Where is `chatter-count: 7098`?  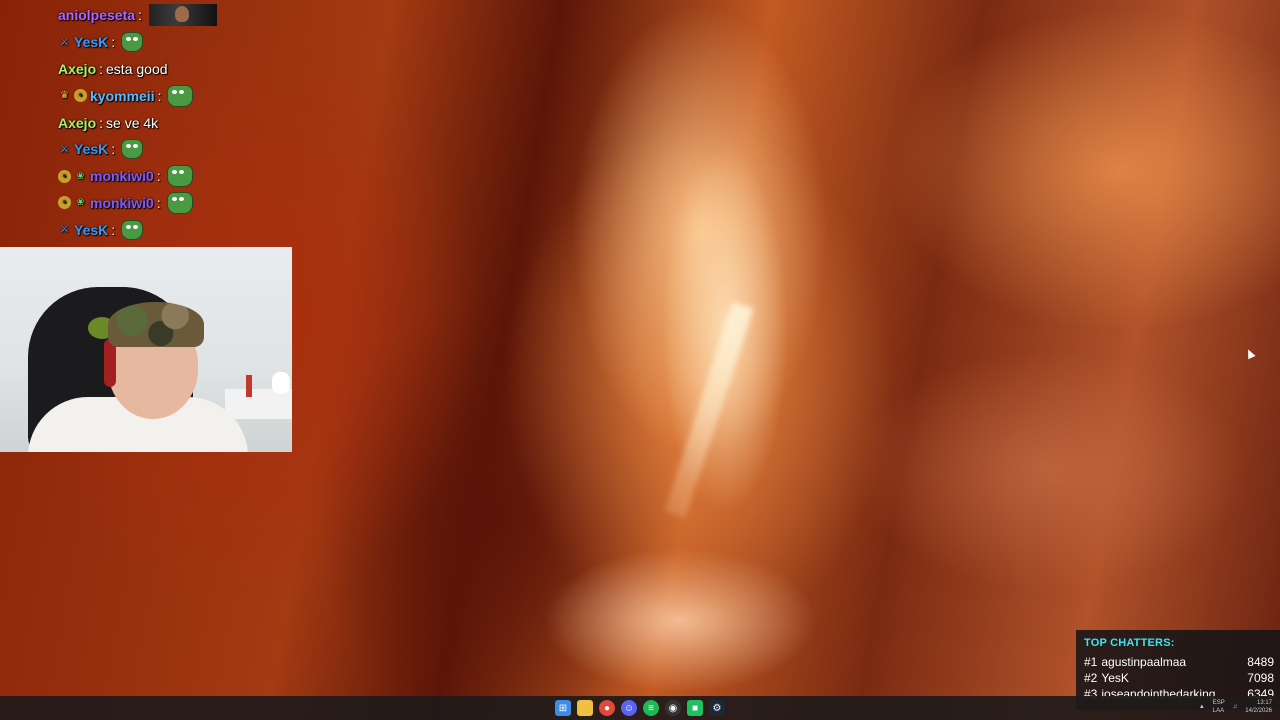
chatter-count: 7098 is located at coordinates (1260, 678).